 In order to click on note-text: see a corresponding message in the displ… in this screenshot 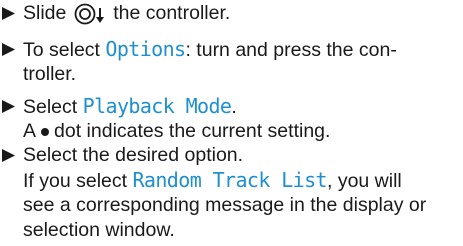, I will do `click(225, 205)`.